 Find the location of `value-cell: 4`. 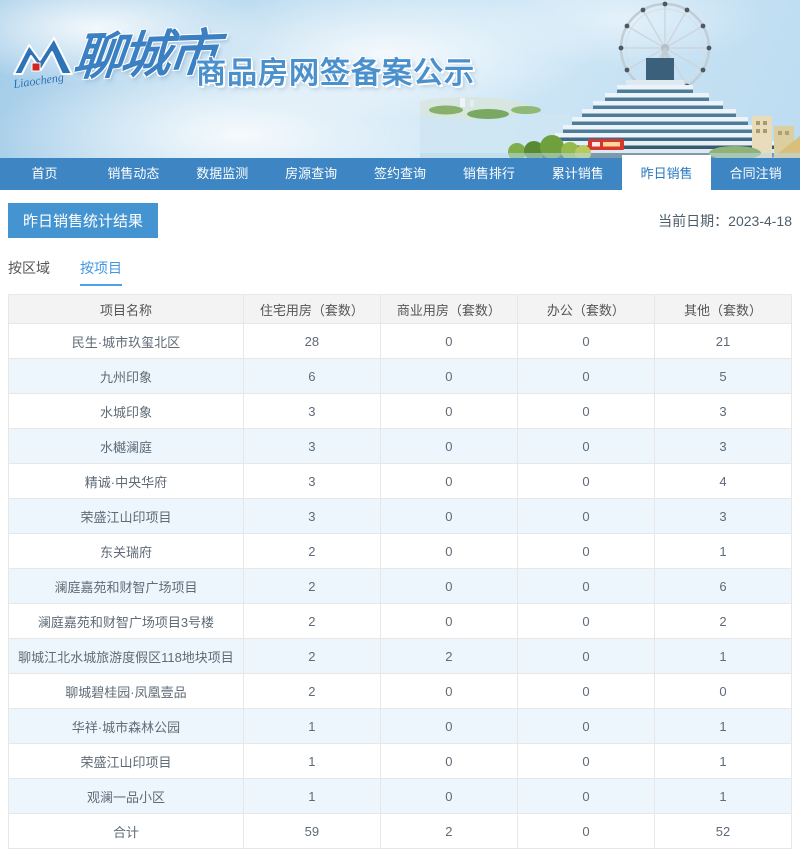

value-cell: 4 is located at coordinates (723, 481).